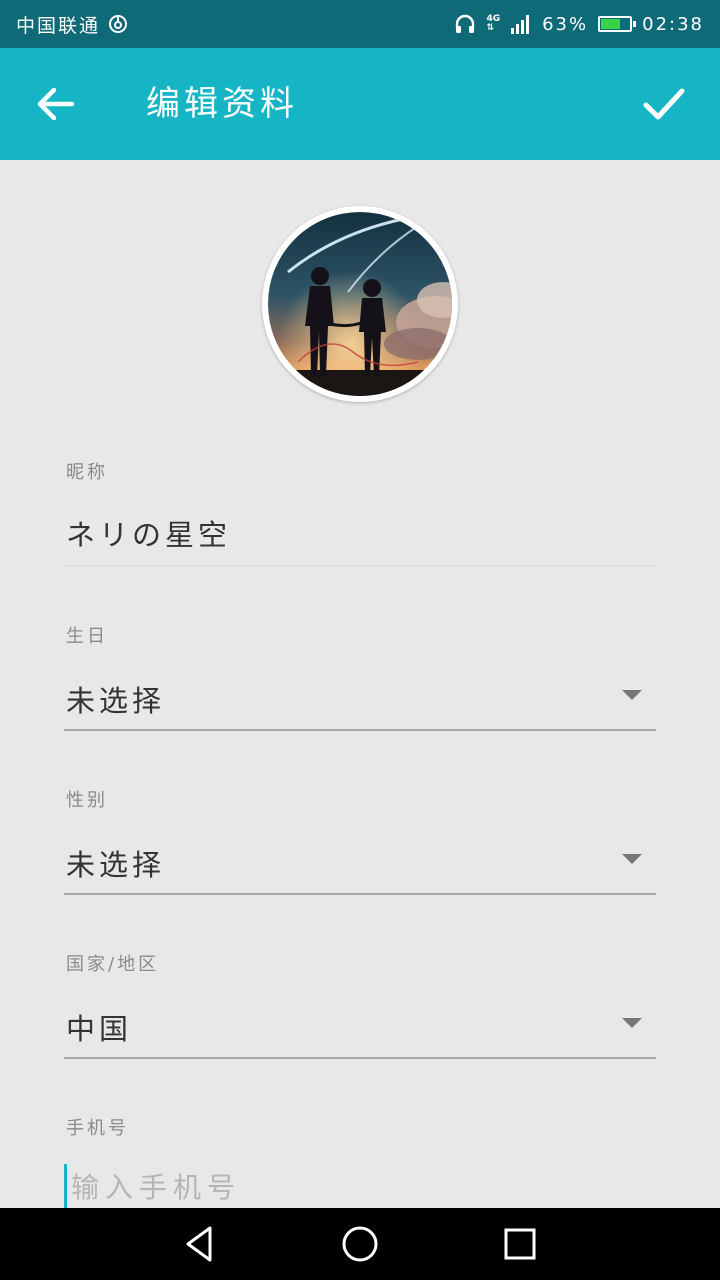 Image resolution: width=720 pixels, height=1280 pixels. I want to click on app-bar: 编辑资料, so click(360, 104).